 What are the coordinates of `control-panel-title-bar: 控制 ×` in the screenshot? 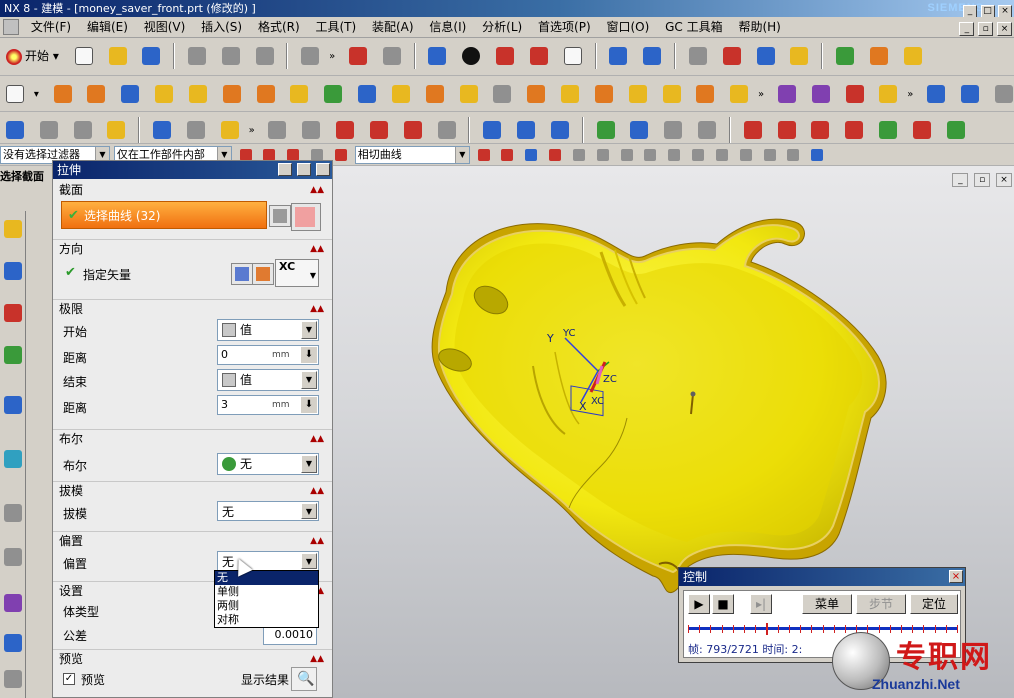 It's located at (822, 577).